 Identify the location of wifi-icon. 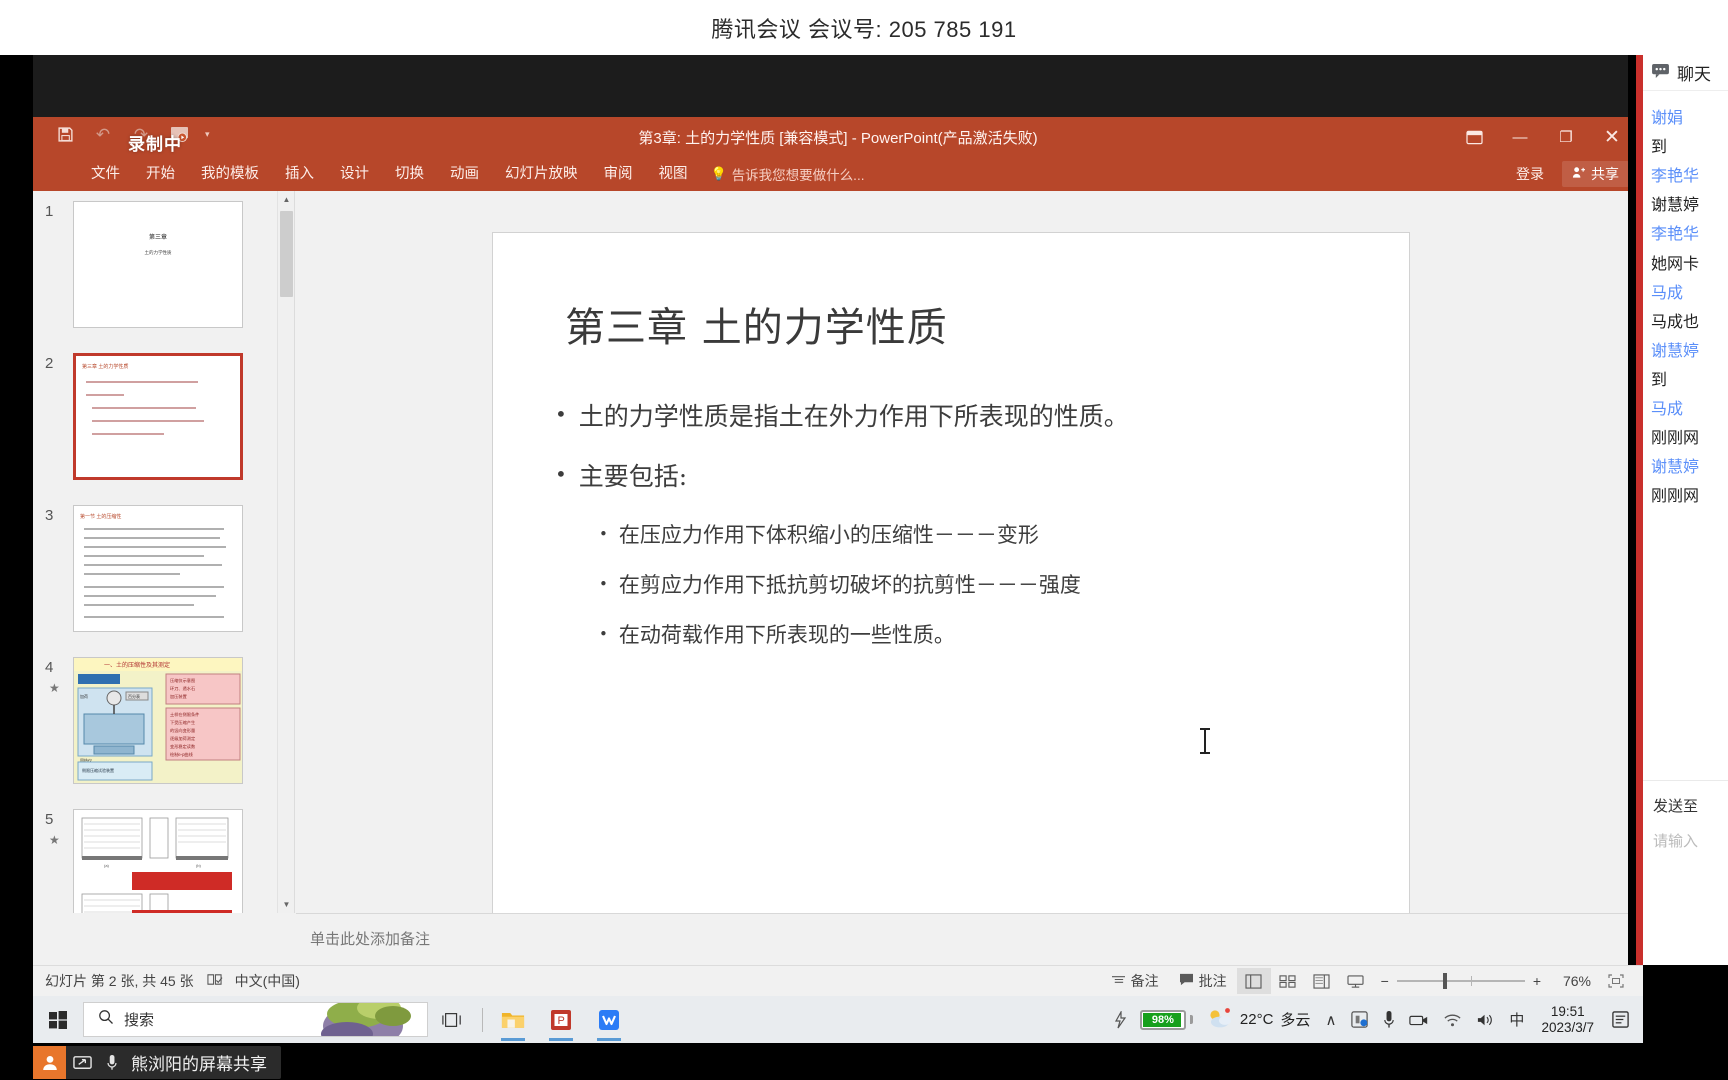
(1452, 1020).